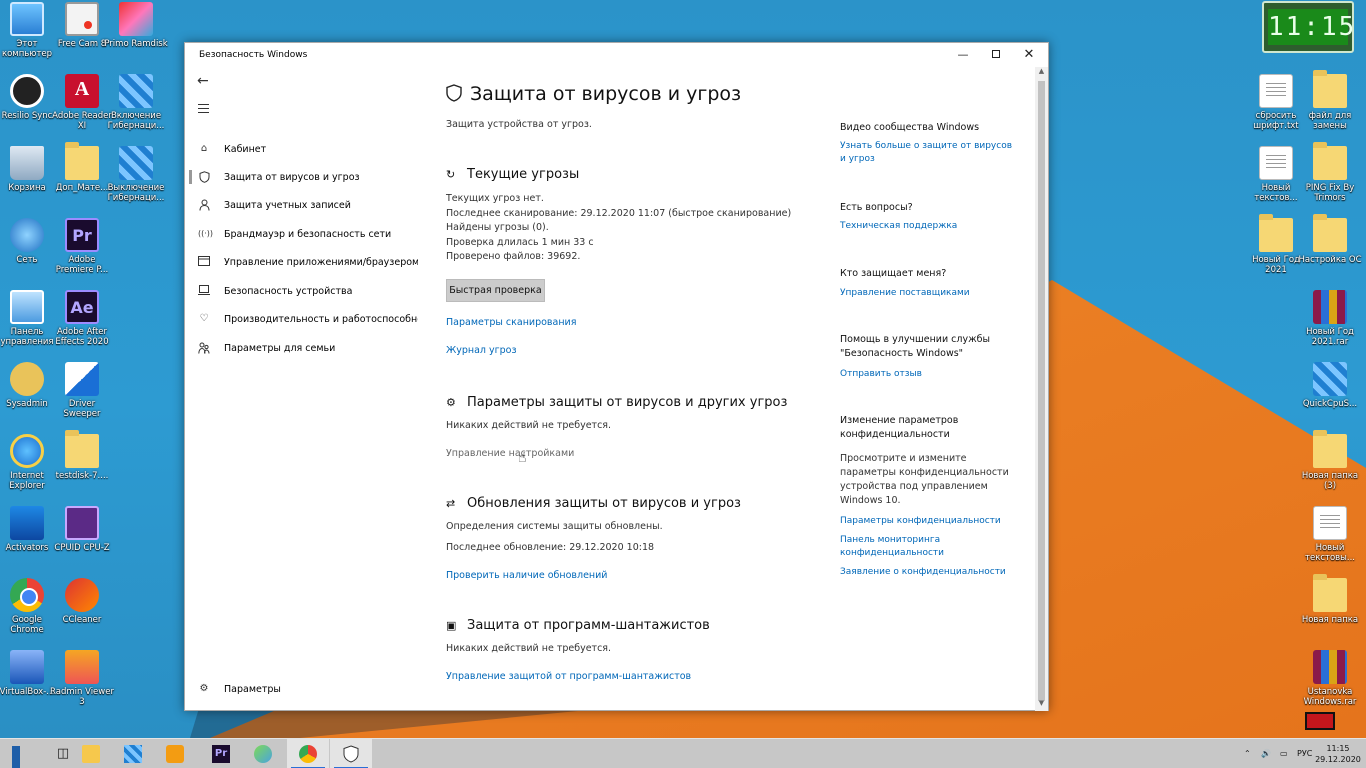 The width and height of the screenshot is (1366, 768). What do you see at coordinates (1330, 599) in the screenshot?
I see `desktop-icon: Новая папка` at bounding box center [1330, 599].